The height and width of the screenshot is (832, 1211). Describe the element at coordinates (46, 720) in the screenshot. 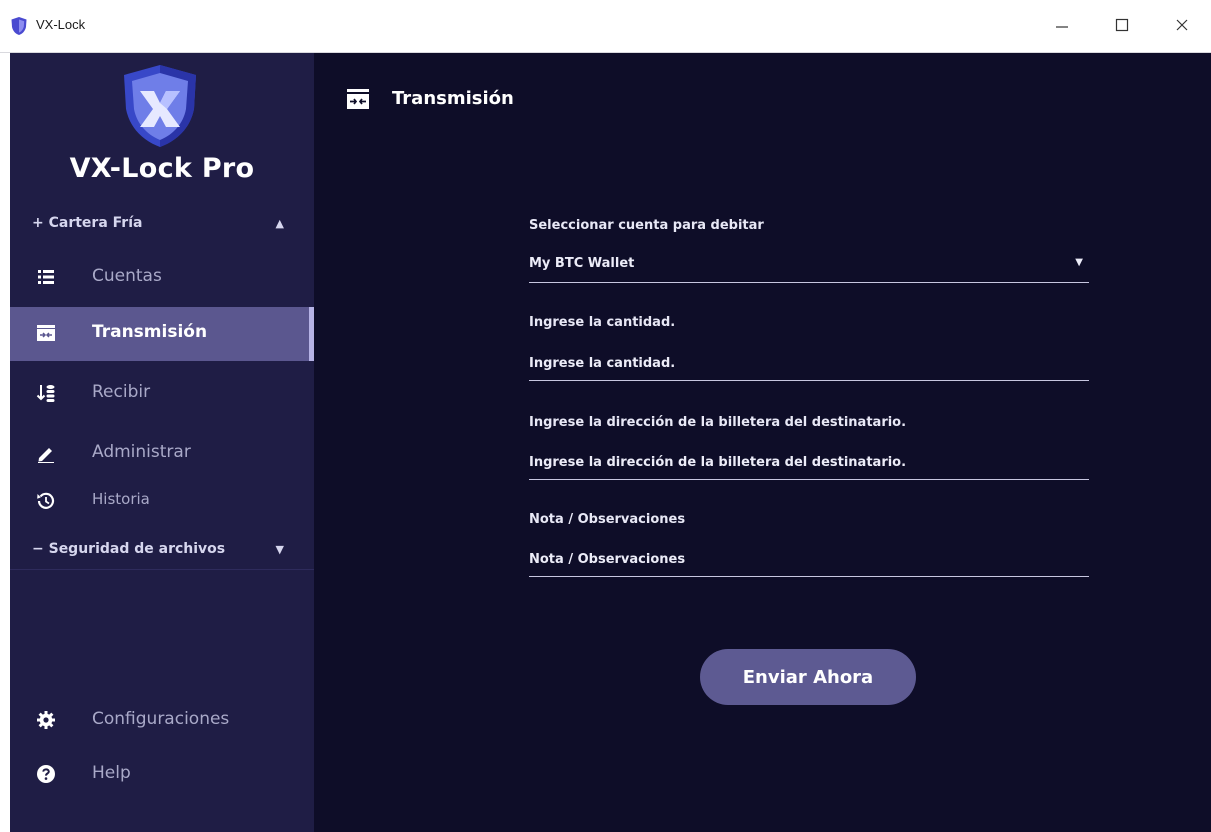

I see `gear-icon` at that location.